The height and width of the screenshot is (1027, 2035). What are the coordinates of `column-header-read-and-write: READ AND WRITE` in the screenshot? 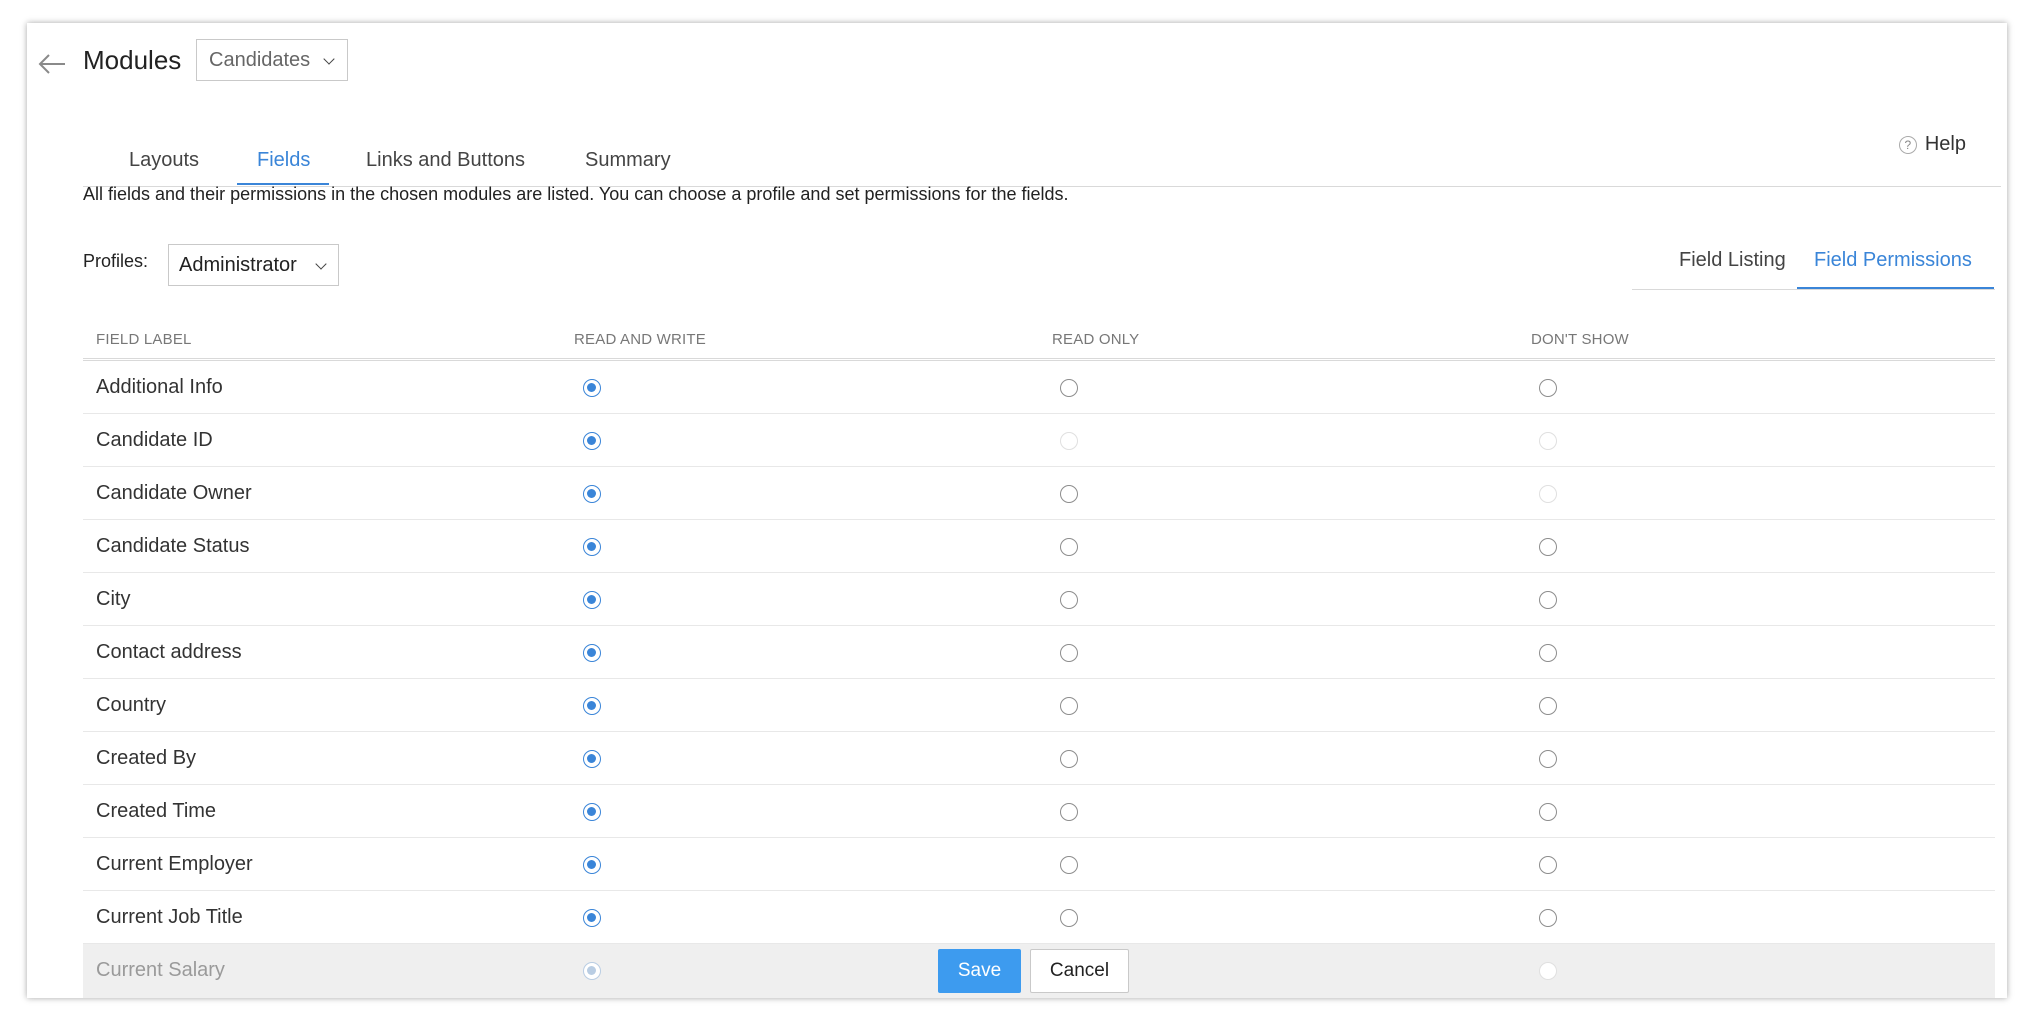 It's located at (640, 339).